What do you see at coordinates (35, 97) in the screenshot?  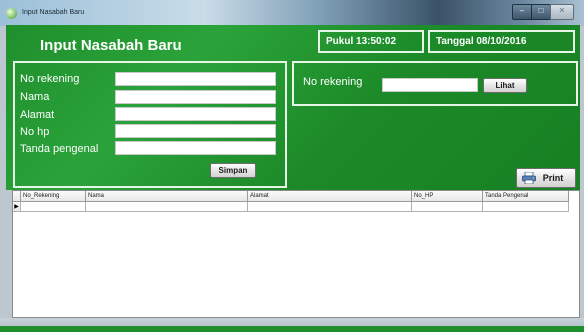 I see `nama-label: Nama` at bounding box center [35, 97].